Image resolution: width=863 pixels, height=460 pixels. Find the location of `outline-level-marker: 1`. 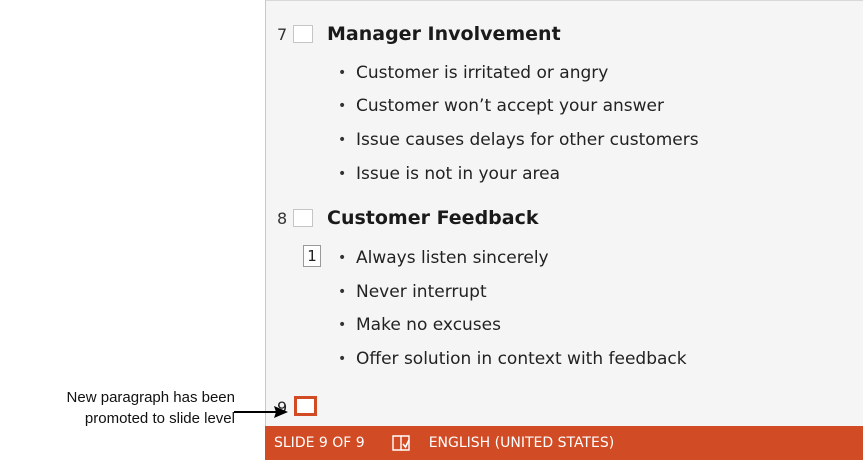

outline-level-marker: 1 is located at coordinates (312, 256).